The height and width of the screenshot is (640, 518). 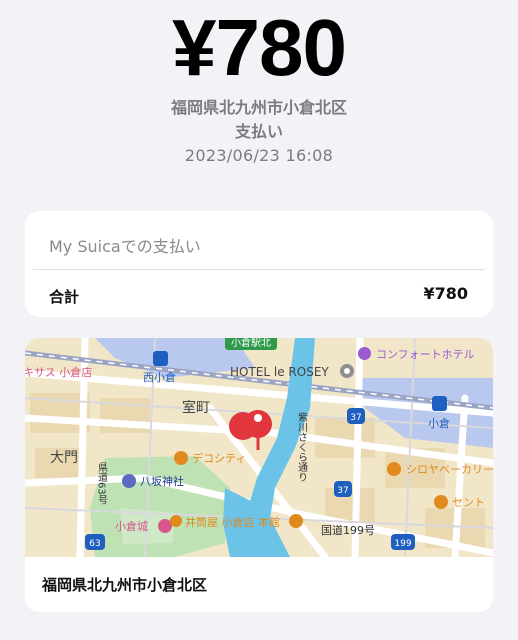 What do you see at coordinates (125, 246) in the screenshot?
I see `payment-method-title: My Suicaでの支払い` at bounding box center [125, 246].